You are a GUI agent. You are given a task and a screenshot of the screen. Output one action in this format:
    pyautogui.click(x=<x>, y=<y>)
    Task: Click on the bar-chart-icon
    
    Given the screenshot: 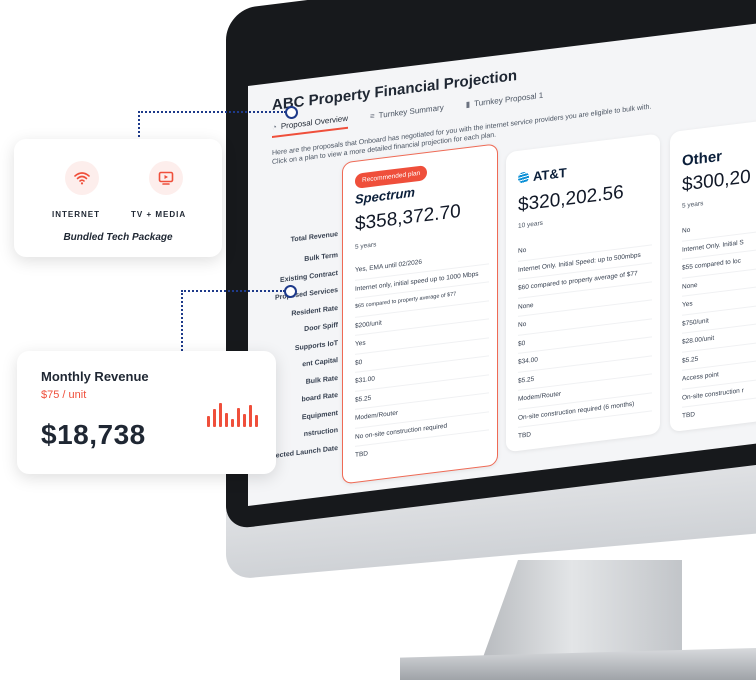 What is the action you would take?
    pyautogui.click(x=232, y=413)
    